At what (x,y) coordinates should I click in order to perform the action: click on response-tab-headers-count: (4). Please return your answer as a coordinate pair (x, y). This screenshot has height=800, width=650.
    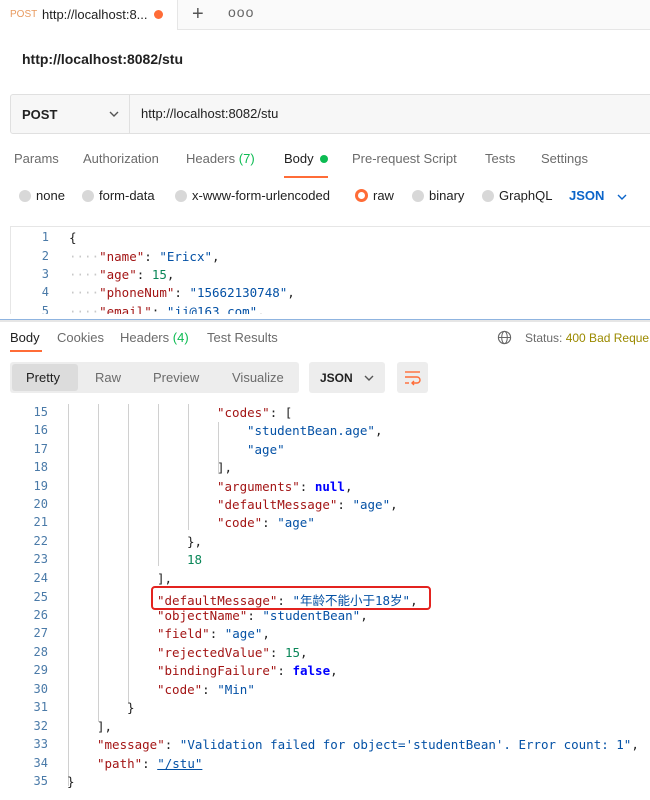
    Looking at the image, I should click on (180, 337).